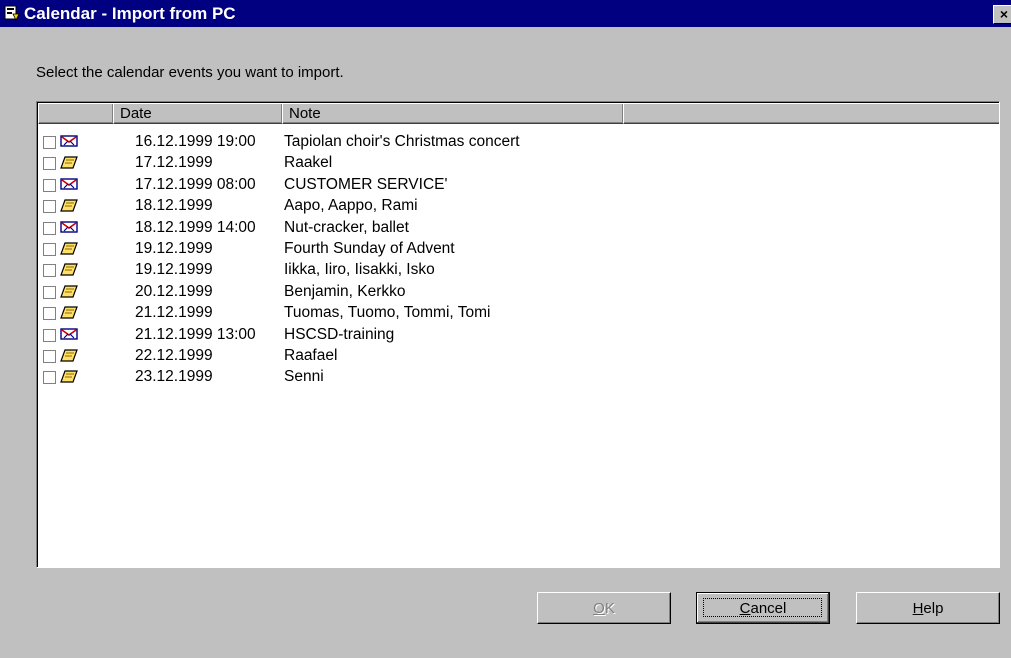 The image size is (1011, 658). What do you see at coordinates (130, 13) in the screenshot?
I see `window-title: Calendar - Import from PC` at bounding box center [130, 13].